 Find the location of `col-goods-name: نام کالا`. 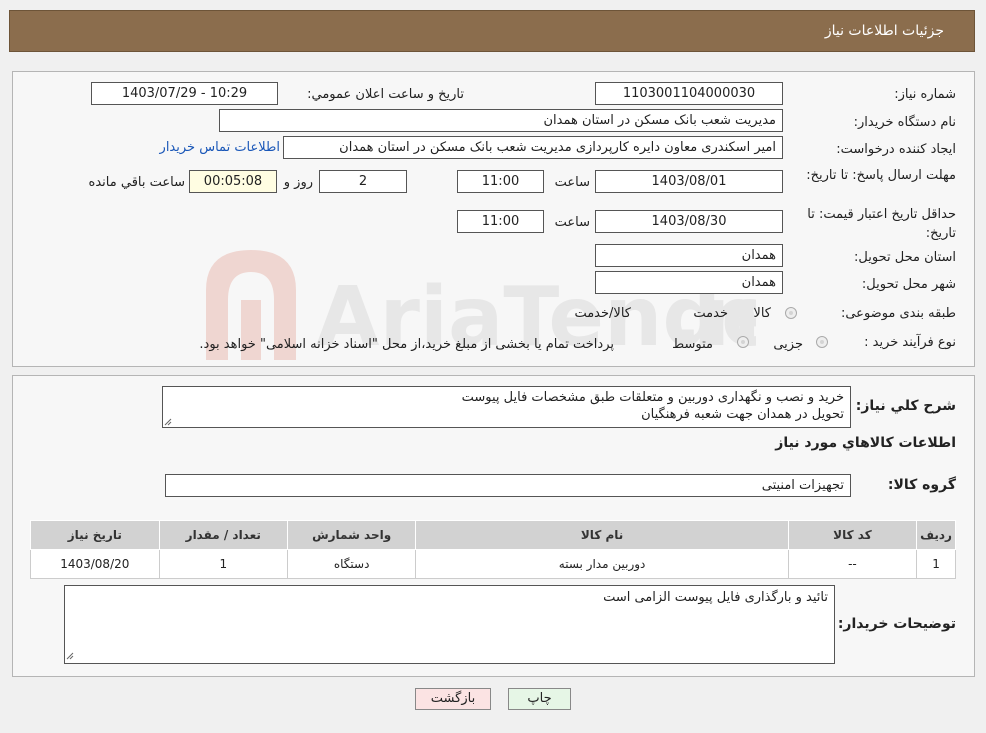

col-goods-name: نام کالا is located at coordinates (602, 535).